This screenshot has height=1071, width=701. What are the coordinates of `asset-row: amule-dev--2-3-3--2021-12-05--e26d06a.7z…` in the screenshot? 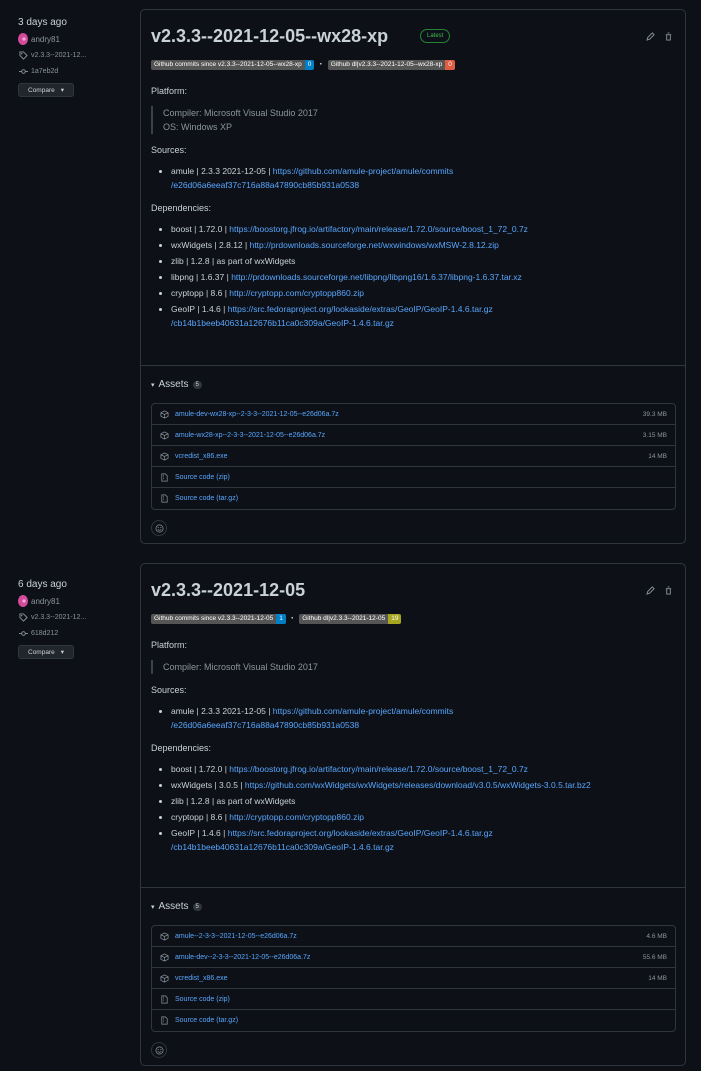 It's located at (413, 957).